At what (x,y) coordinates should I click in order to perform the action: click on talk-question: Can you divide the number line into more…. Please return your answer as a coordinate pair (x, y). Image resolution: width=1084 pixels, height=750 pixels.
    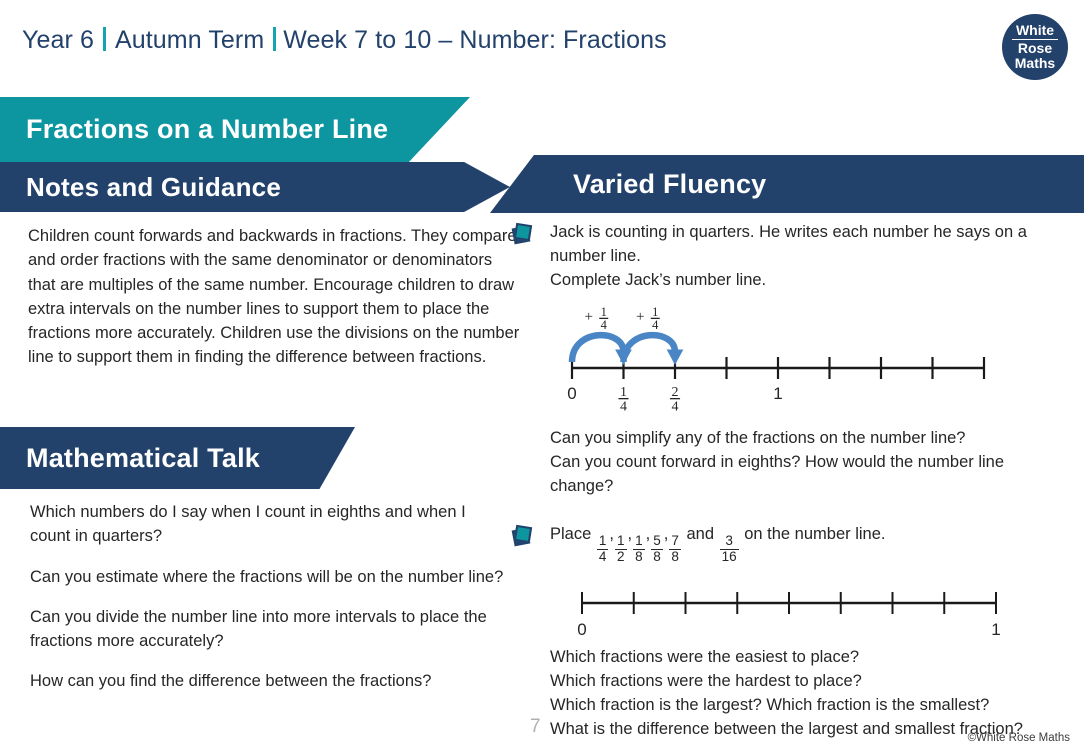
    Looking at the image, I should click on (258, 628).